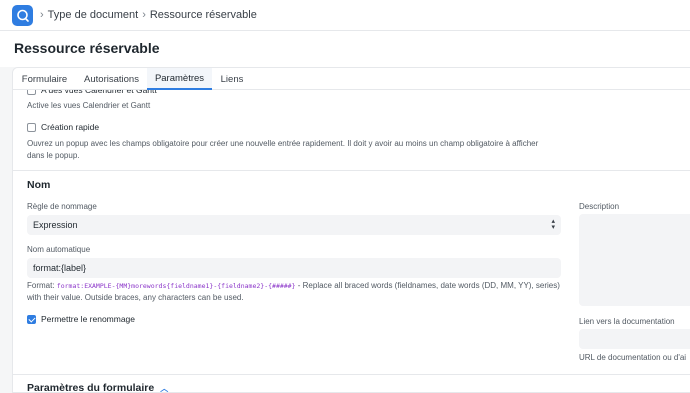 This screenshot has height=393, width=690. Describe the element at coordinates (164, 388) in the screenshot. I see `chevron-up-icon: ︿` at that location.